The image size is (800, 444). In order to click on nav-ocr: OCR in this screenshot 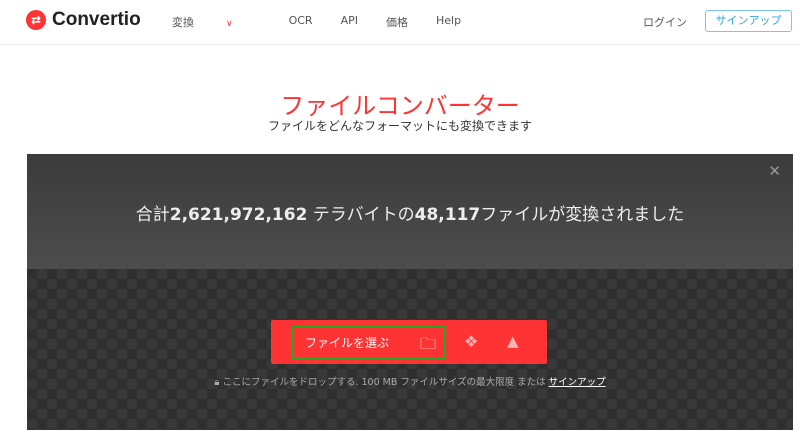, I will do `click(301, 22)`.